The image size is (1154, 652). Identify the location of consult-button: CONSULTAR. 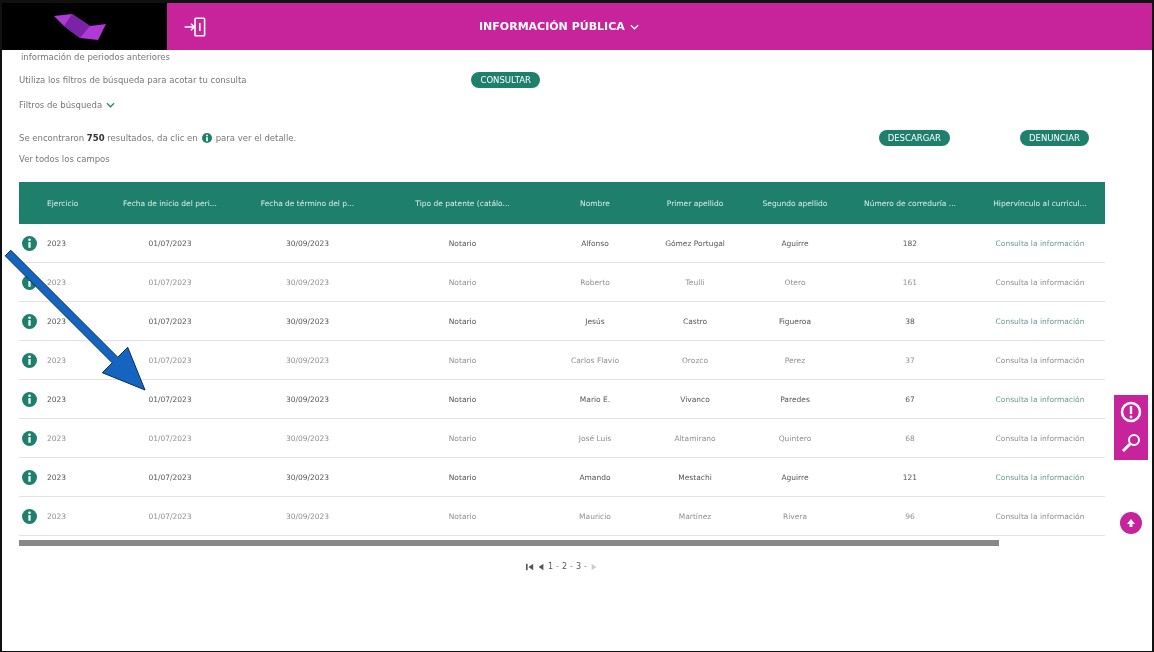
(505, 80).